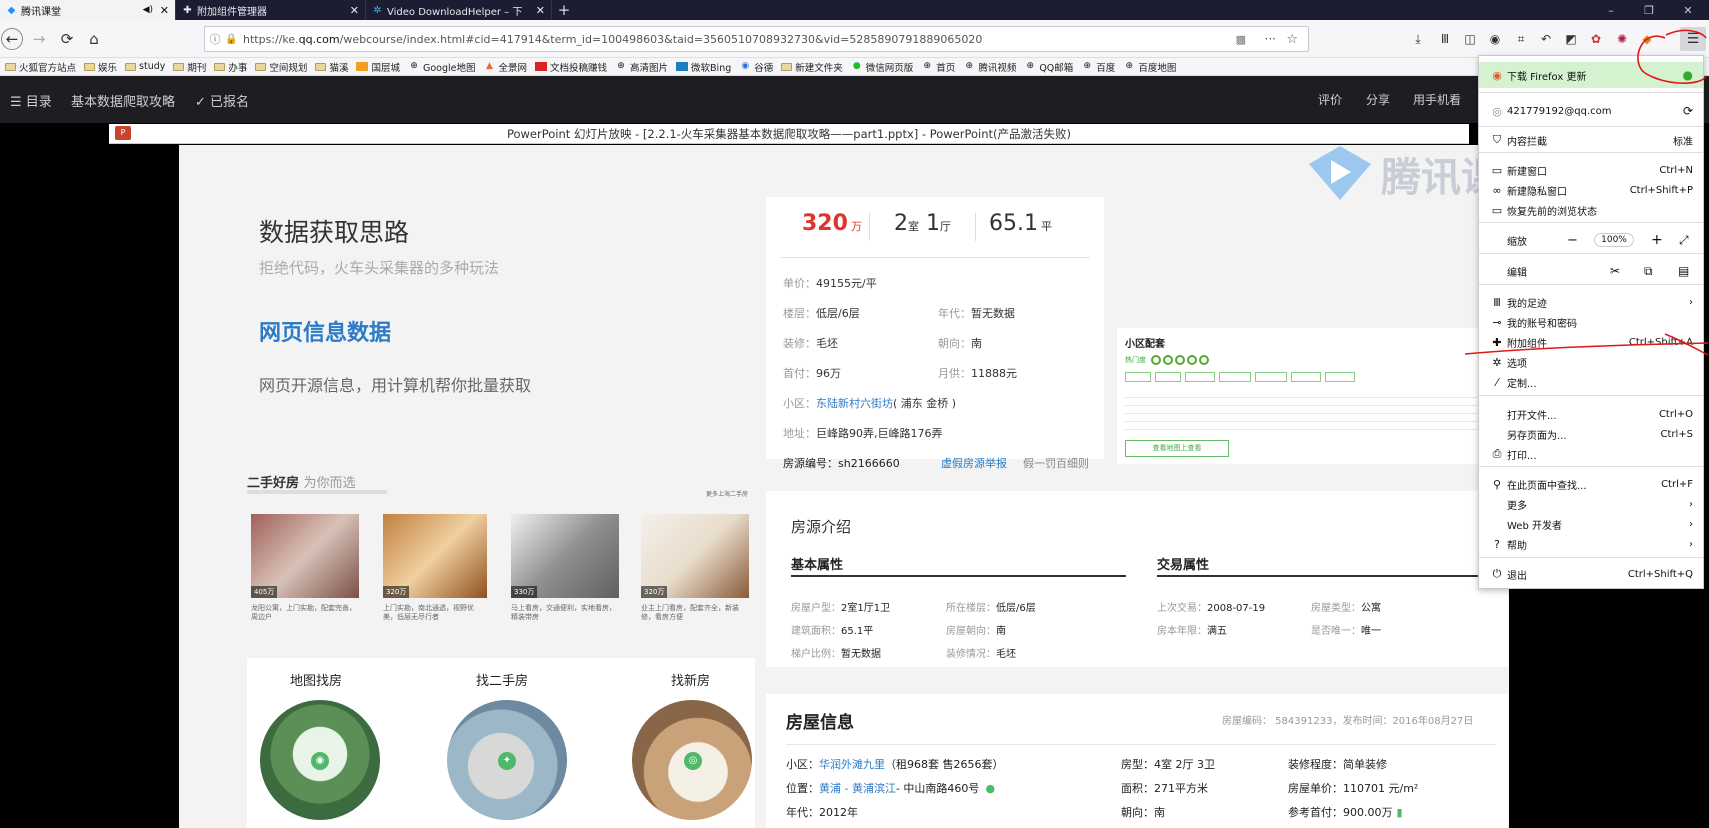 The image size is (1709, 828). Describe the element at coordinates (395, 385) in the screenshot. I see `slide-description: 网页开源信息，用计算机帮你批量获取` at that location.